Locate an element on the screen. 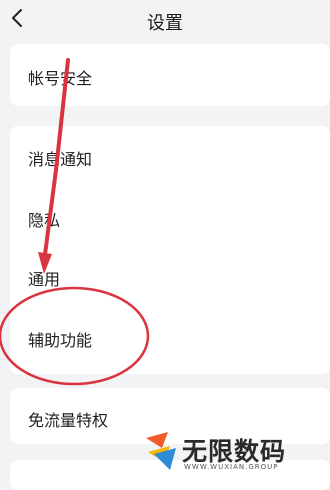 This screenshot has height=490, width=330. menu-item-general: 通用 is located at coordinates (44, 278).